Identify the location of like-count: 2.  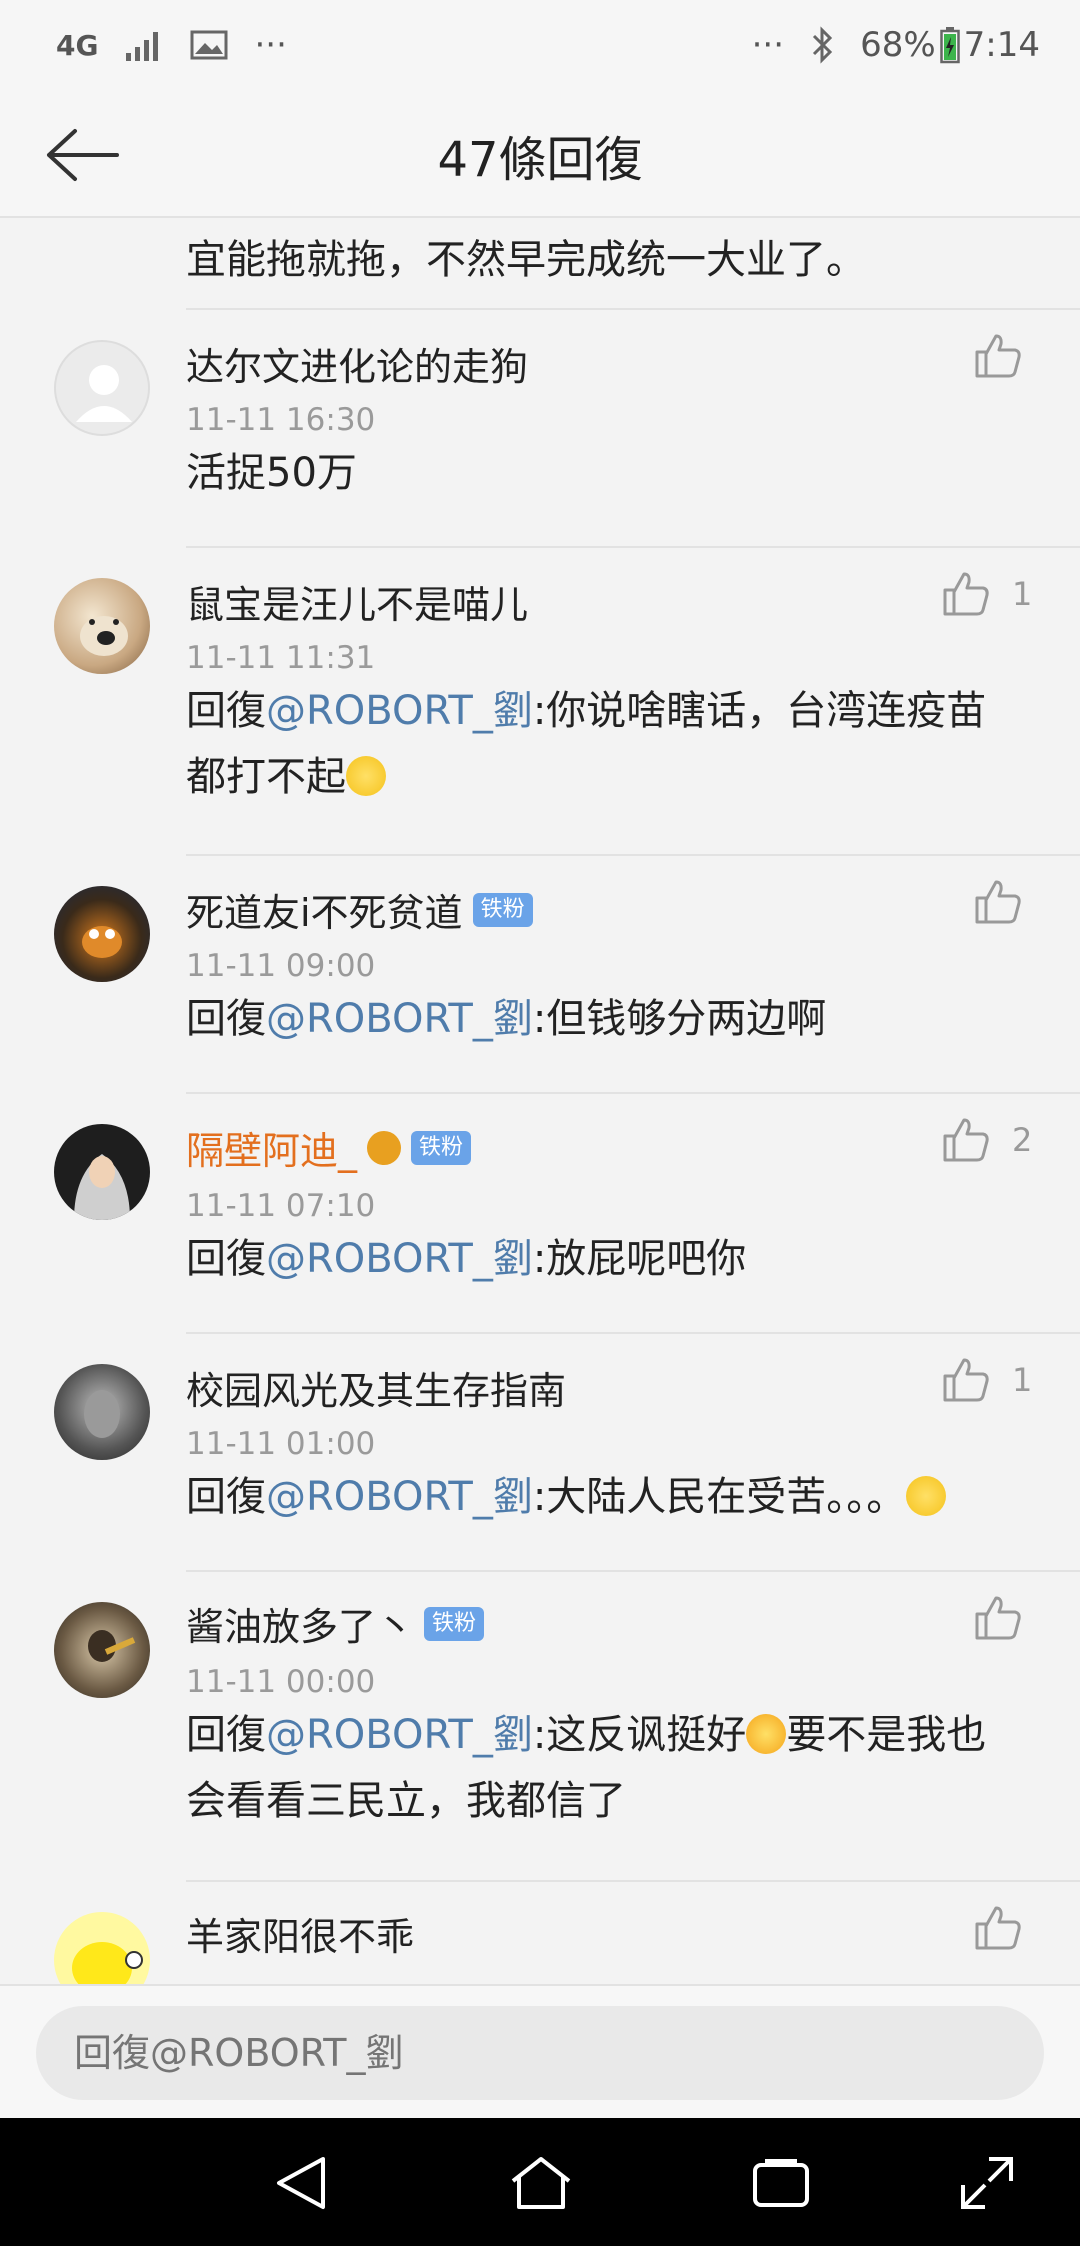
(1022, 1140).